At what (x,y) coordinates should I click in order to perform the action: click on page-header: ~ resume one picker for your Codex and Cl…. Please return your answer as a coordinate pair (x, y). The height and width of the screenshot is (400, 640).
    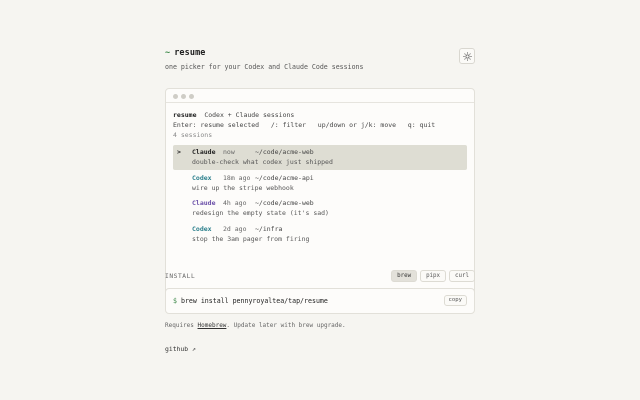
    Looking at the image, I should click on (320, 60).